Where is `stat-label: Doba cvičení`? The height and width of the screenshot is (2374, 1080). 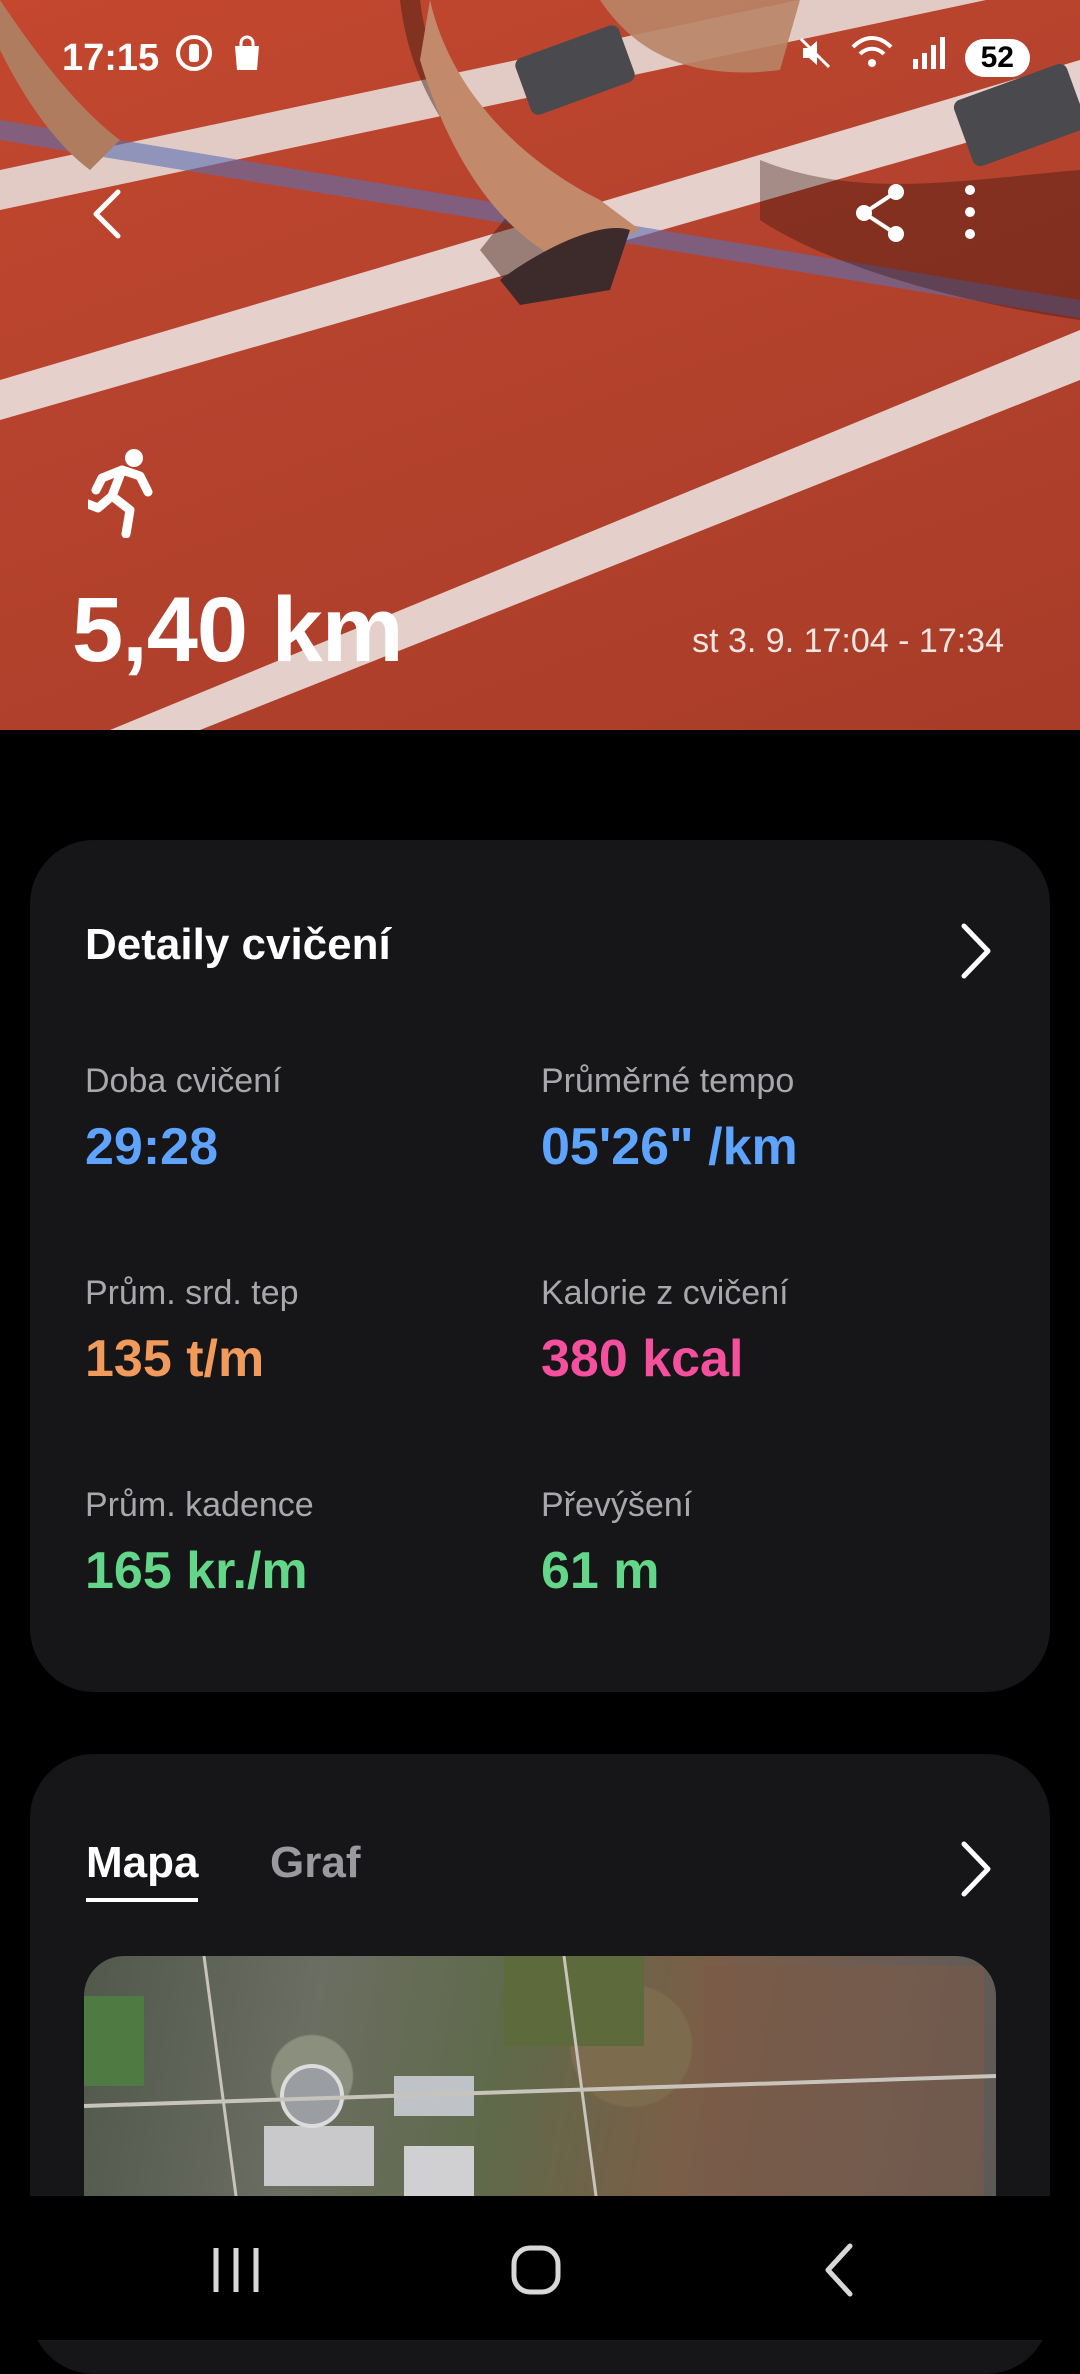
stat-label: Doba cvičení is located at coordinates (183, 1081).